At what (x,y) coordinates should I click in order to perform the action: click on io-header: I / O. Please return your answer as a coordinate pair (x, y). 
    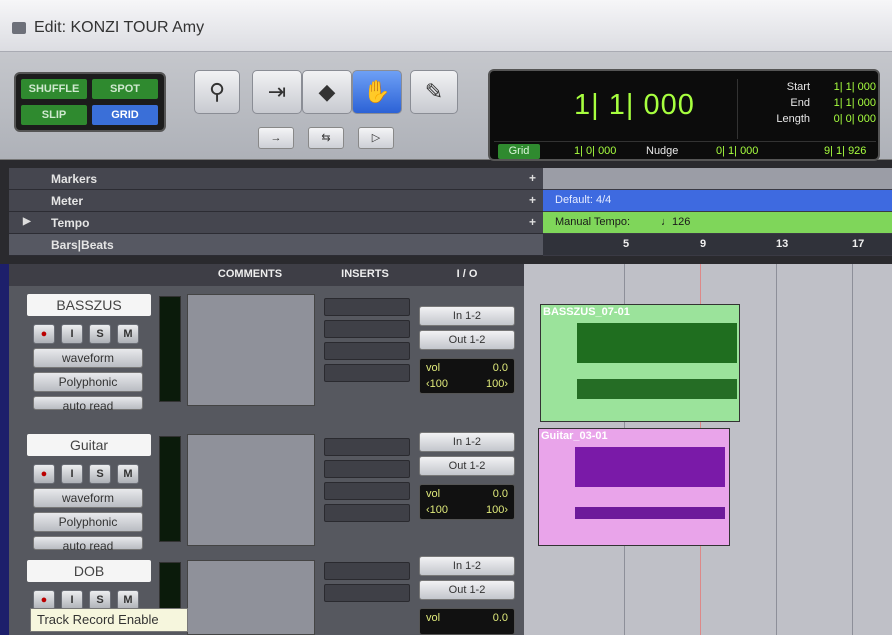
    Looking at the image, I should click on (467, 274).